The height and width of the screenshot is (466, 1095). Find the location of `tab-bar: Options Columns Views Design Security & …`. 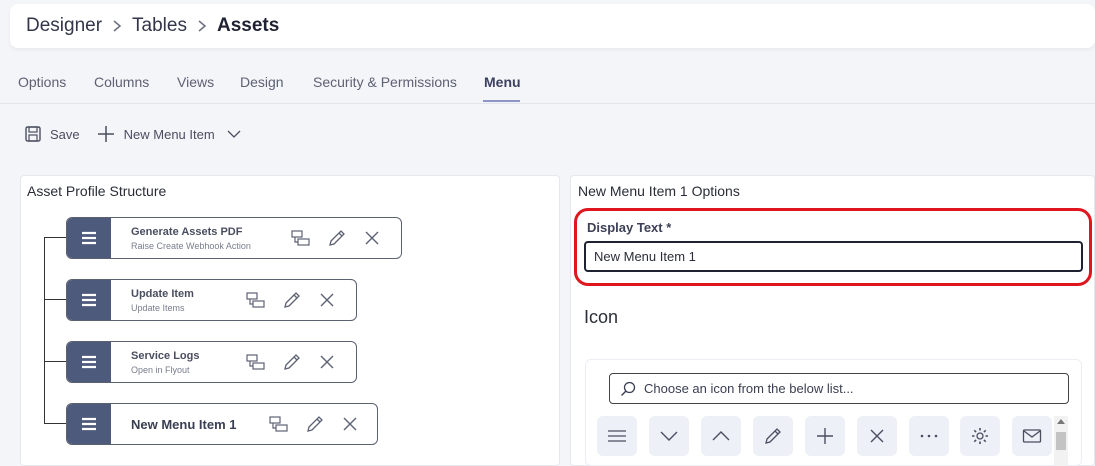

tab-bar: Options Columns Views Design Security & … is located at coordinates (547, 82).